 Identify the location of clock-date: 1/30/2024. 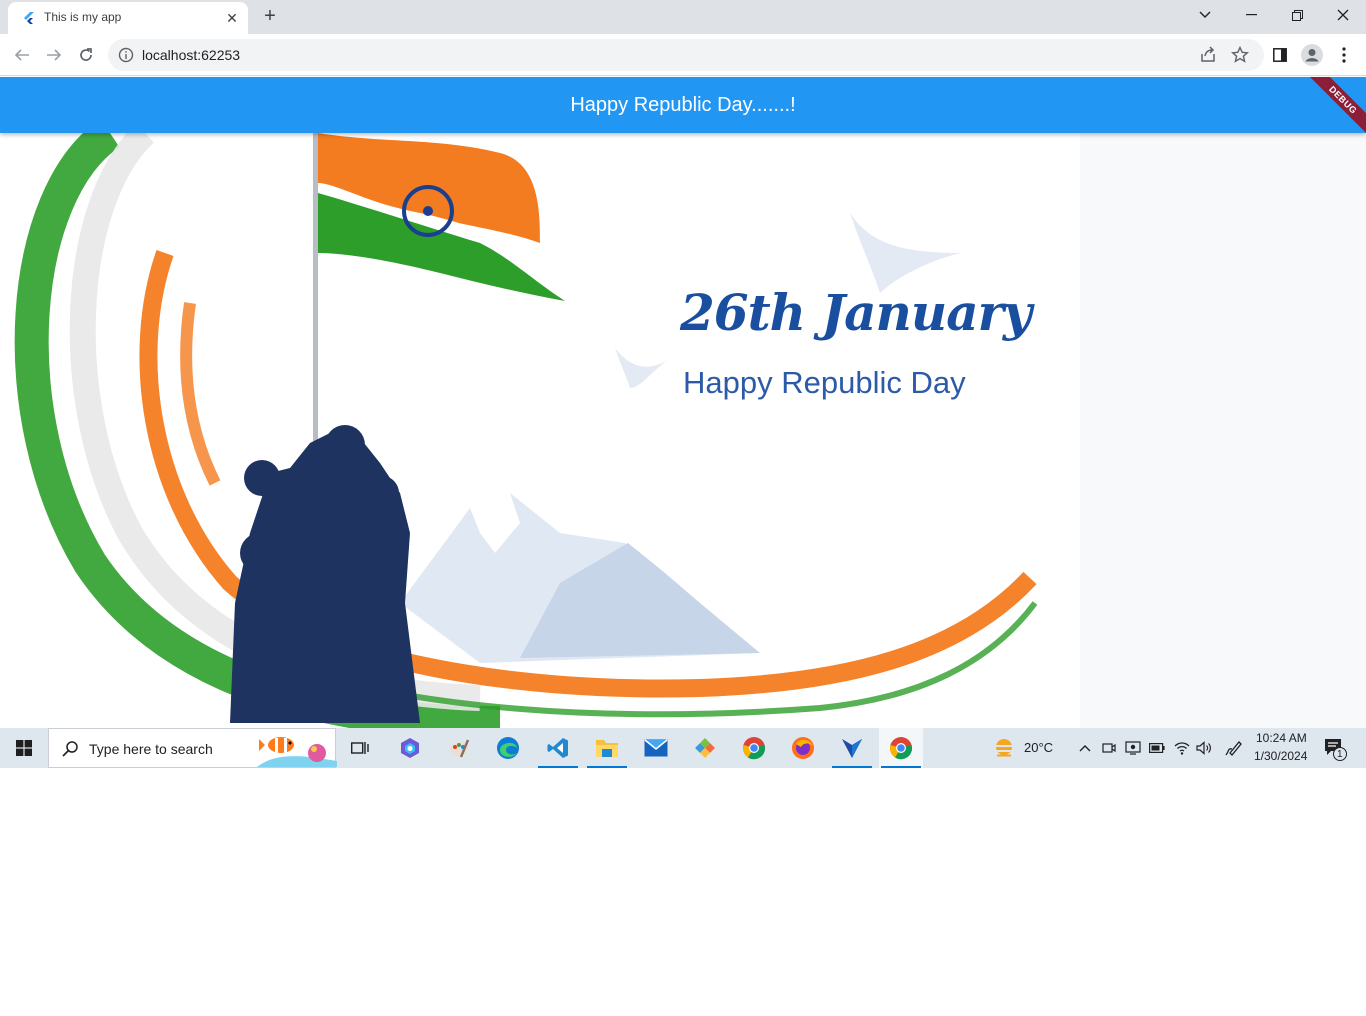
(1280, 756).